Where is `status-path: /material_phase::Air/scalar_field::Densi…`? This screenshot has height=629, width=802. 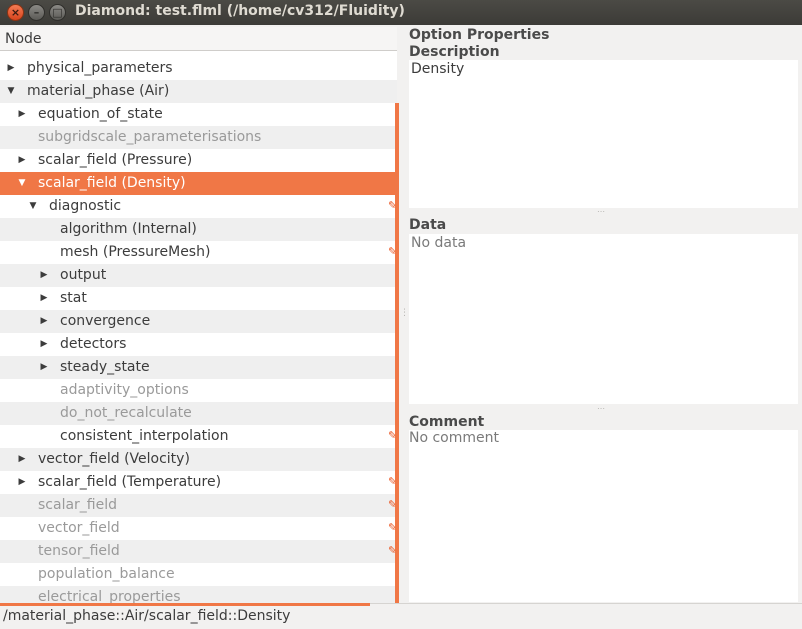 status-path: /material_phase::Air/scalar_field::Densi… is located at coordinates (147, 616).